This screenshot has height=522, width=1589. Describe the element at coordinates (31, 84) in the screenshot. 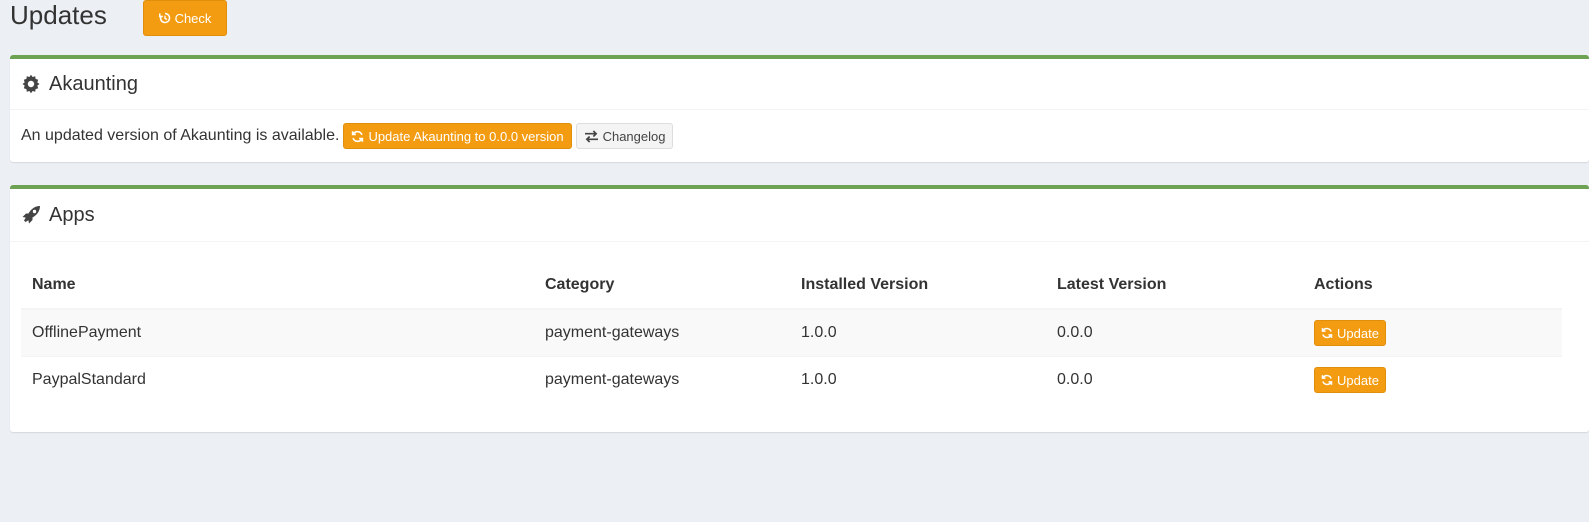

I see `gear-icon` at that location.